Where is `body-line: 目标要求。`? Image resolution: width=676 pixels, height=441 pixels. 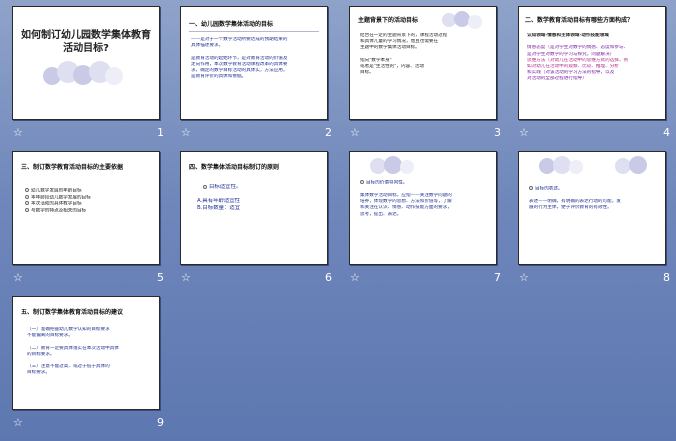 body-line: 目标要求。 is located at coordinates (38, 373).